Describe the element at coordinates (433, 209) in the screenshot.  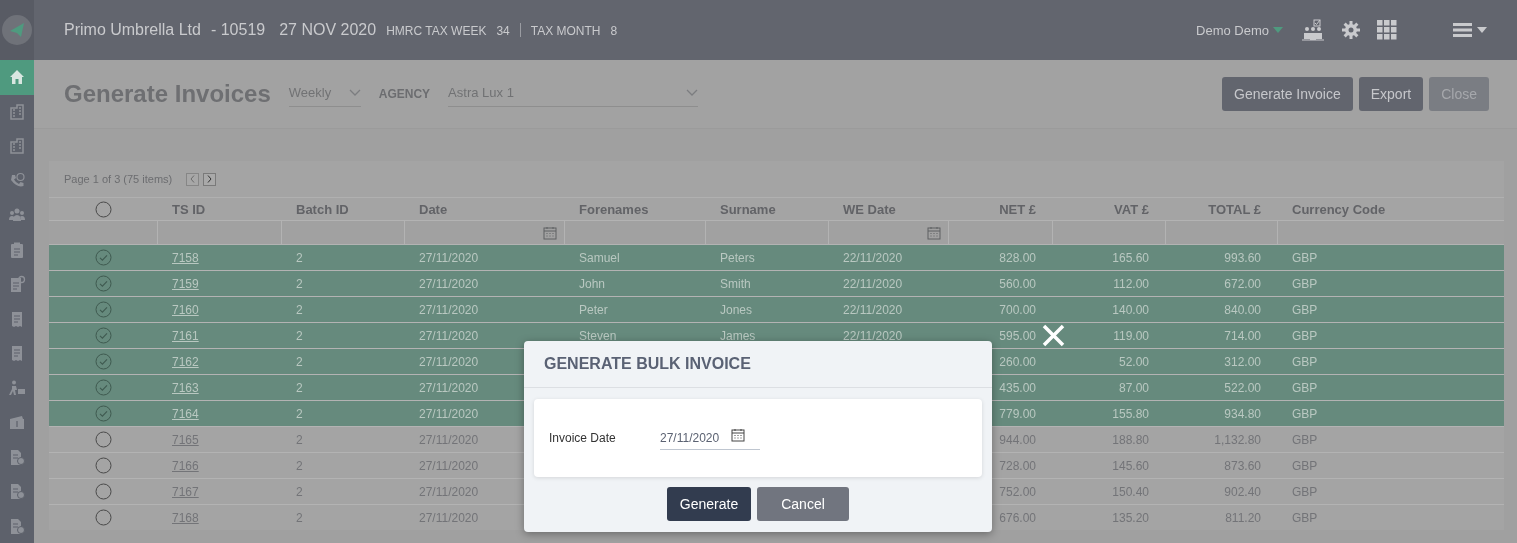
I see `column-header: Date` at that location.